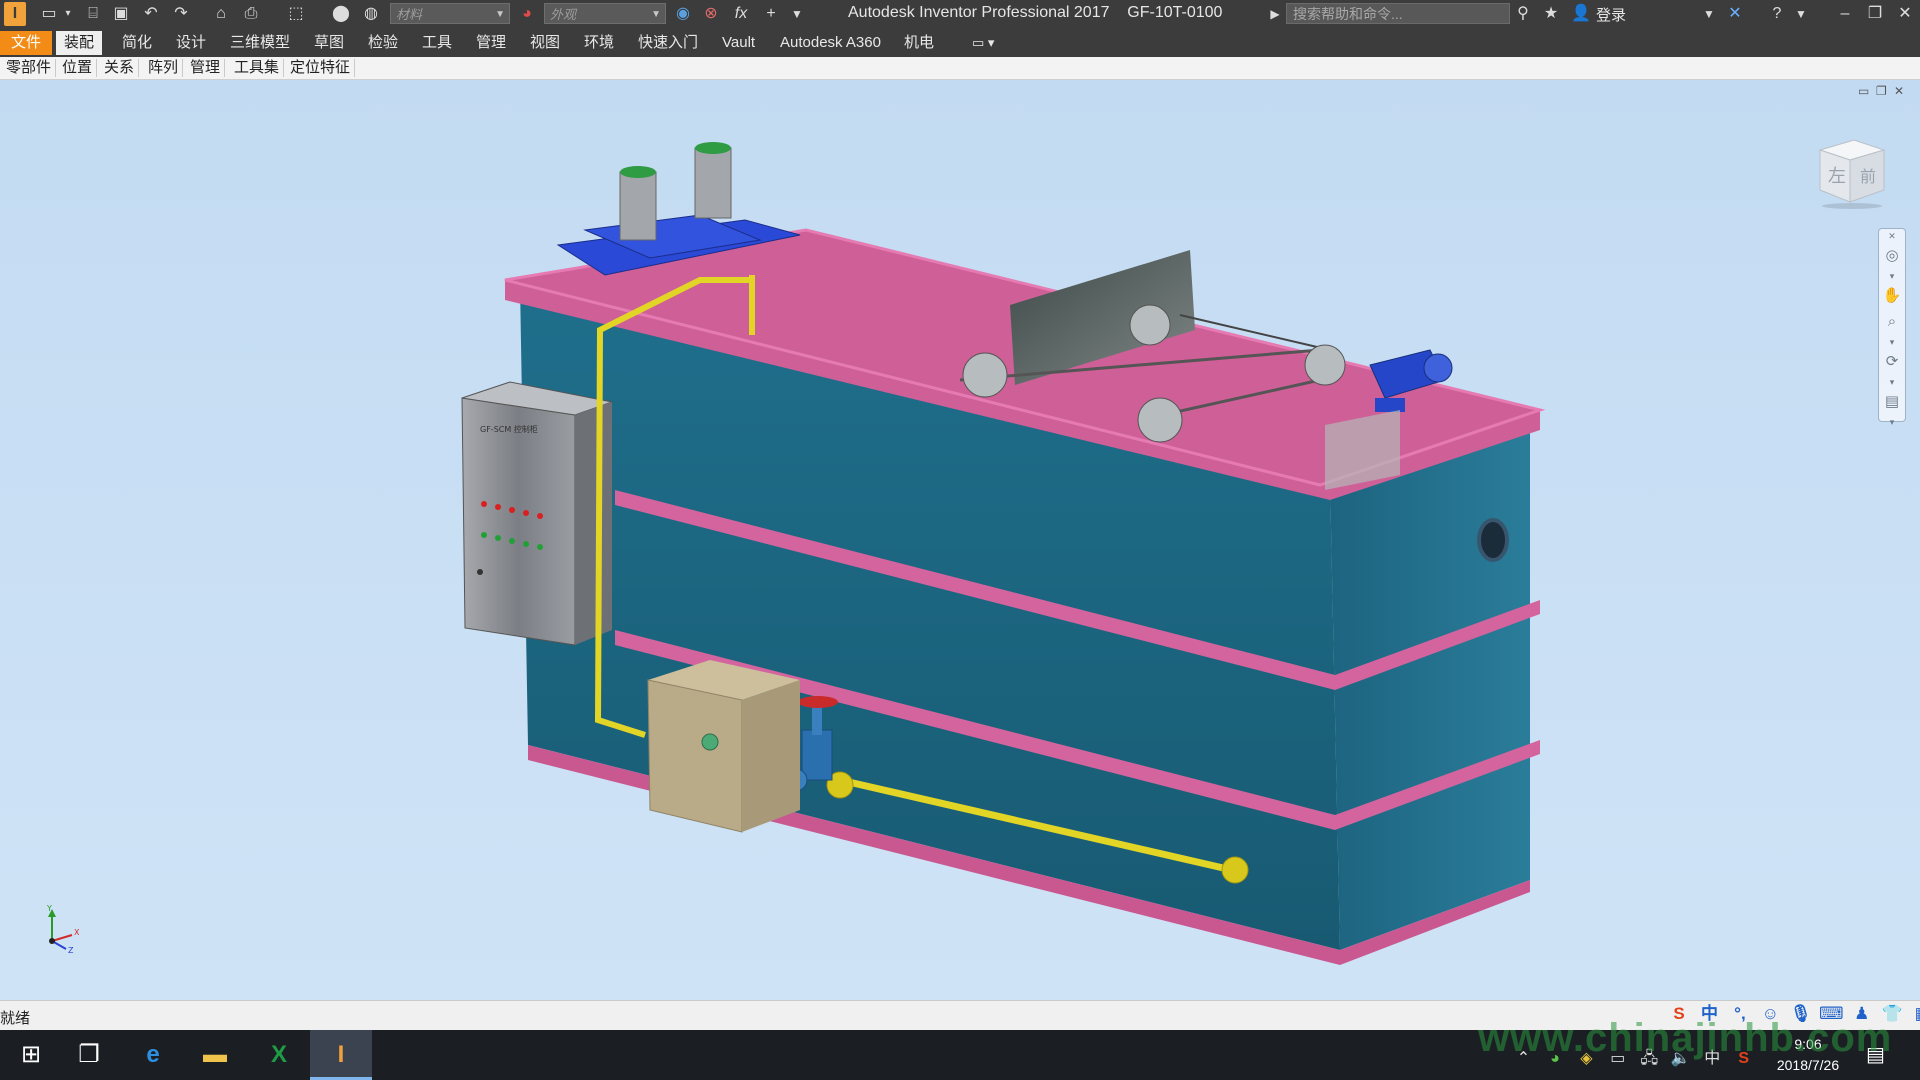  I want to click on control-cabinet, so click(518, 521).